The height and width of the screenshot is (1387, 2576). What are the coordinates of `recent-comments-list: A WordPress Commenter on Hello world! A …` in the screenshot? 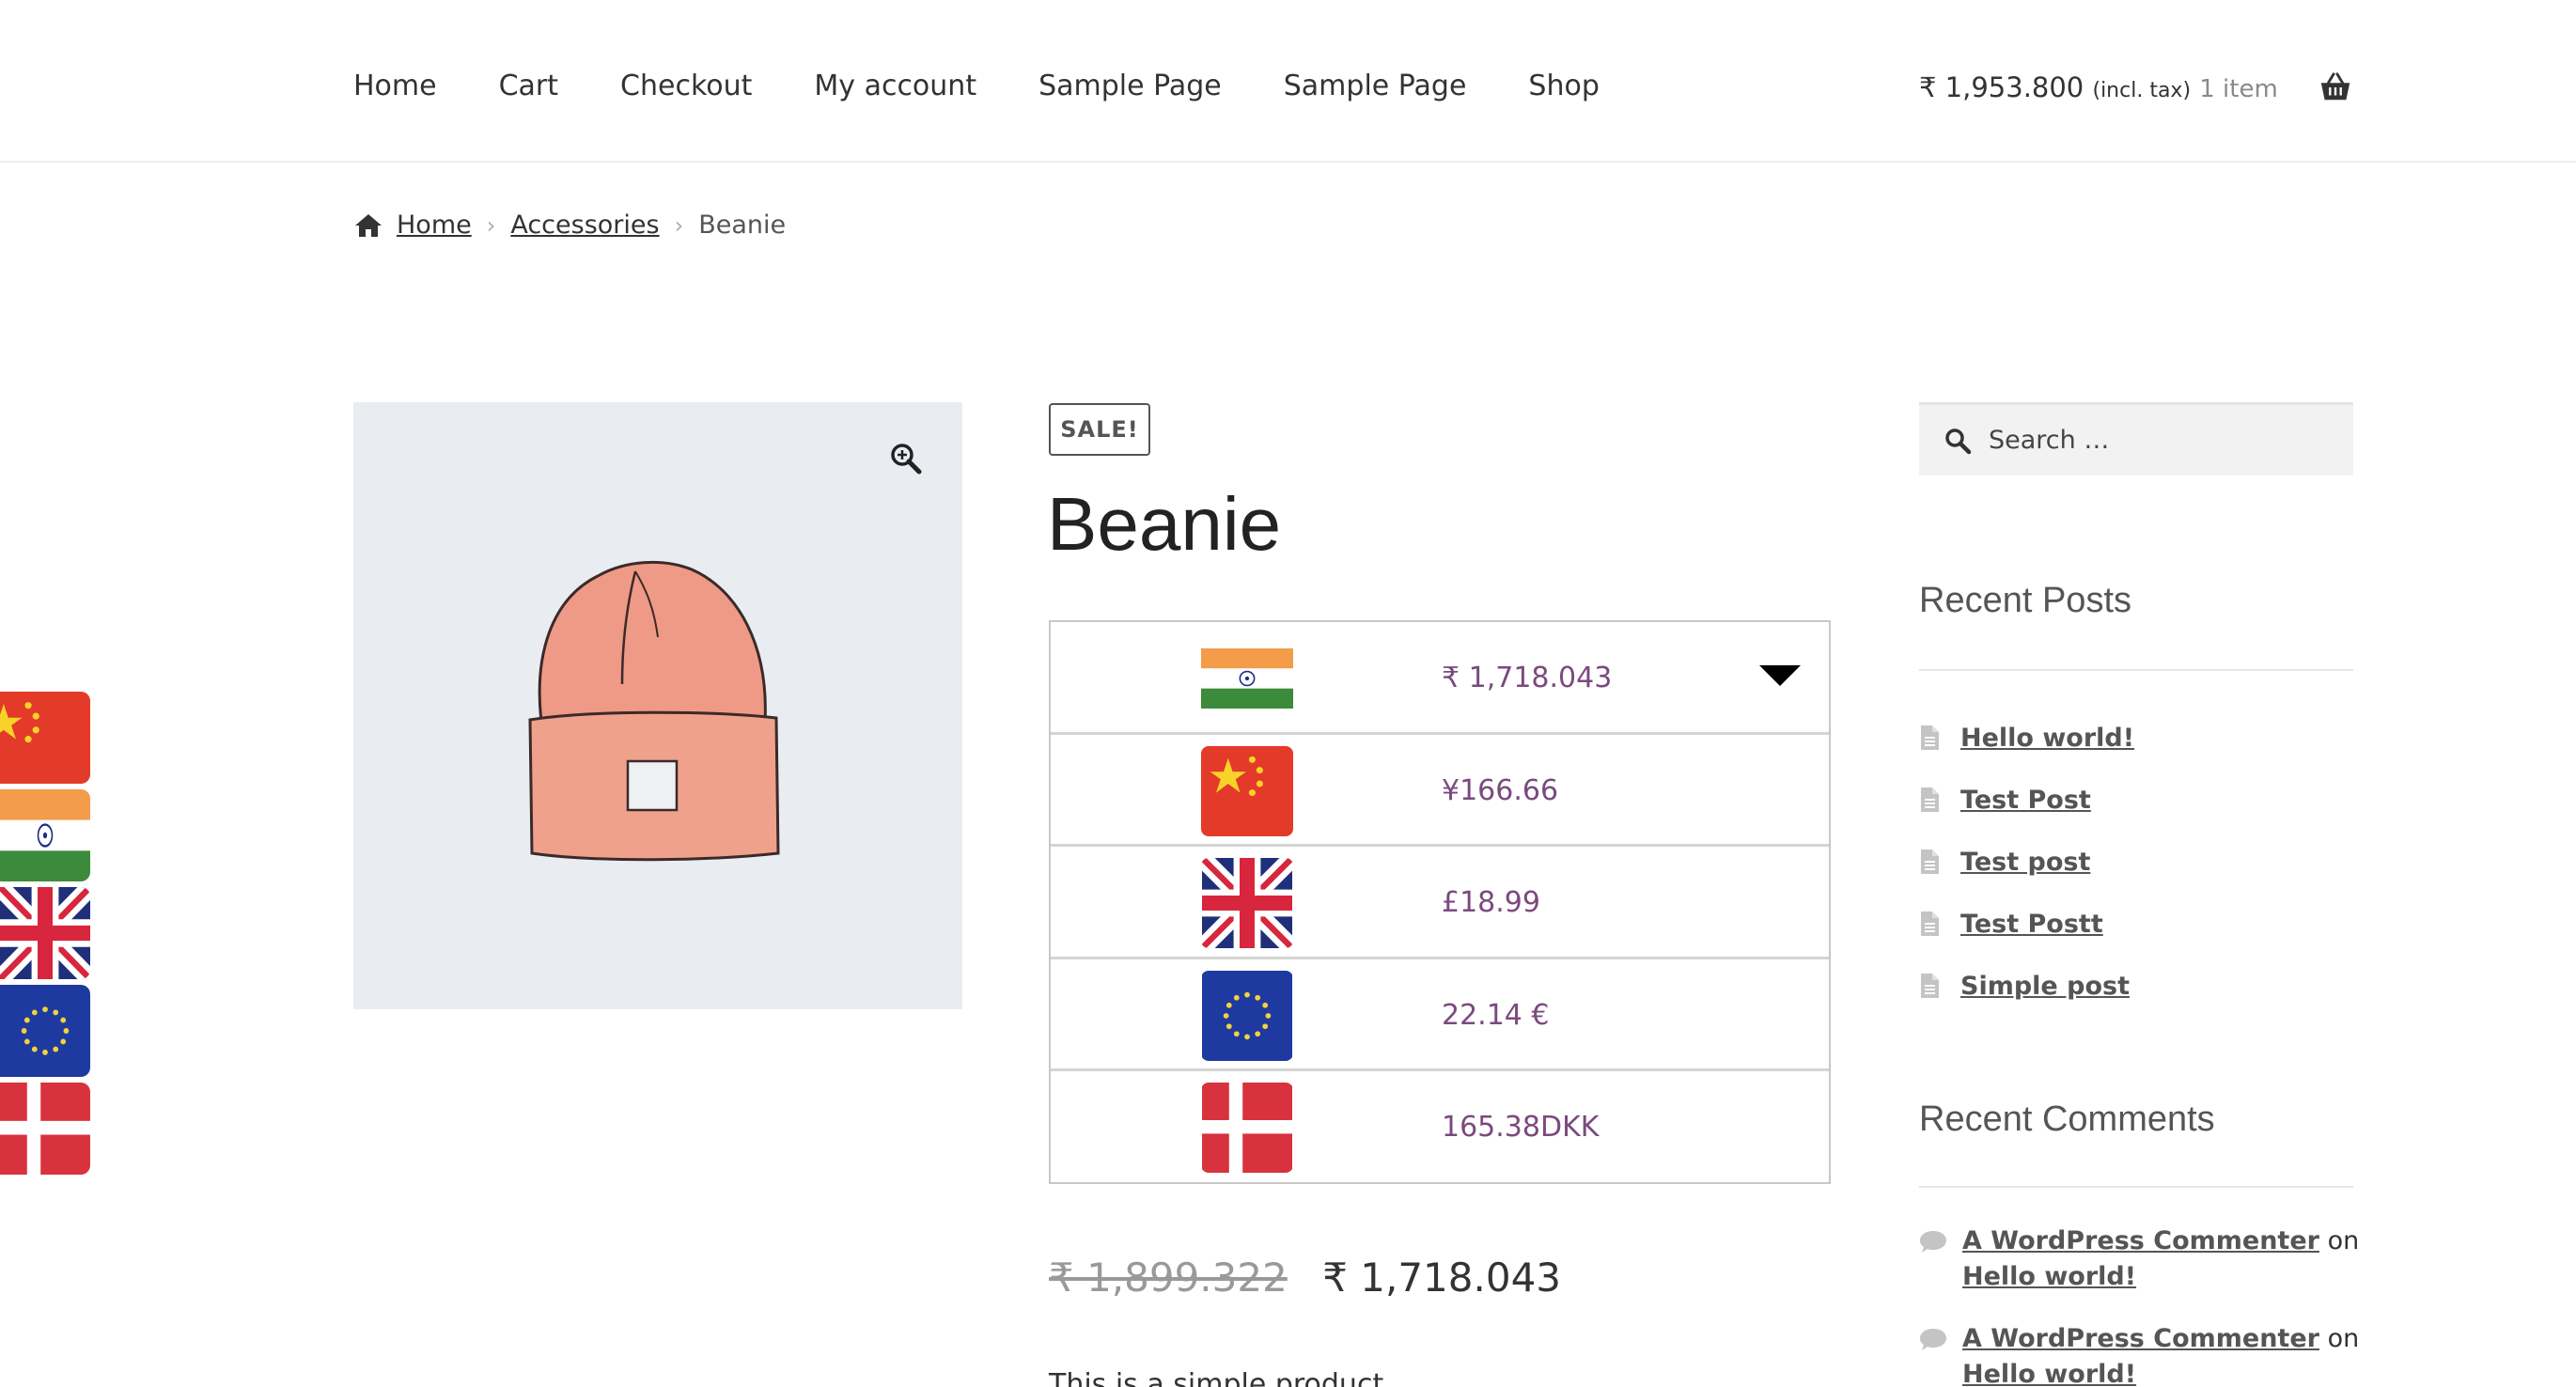 It's located at (2144, 1305).